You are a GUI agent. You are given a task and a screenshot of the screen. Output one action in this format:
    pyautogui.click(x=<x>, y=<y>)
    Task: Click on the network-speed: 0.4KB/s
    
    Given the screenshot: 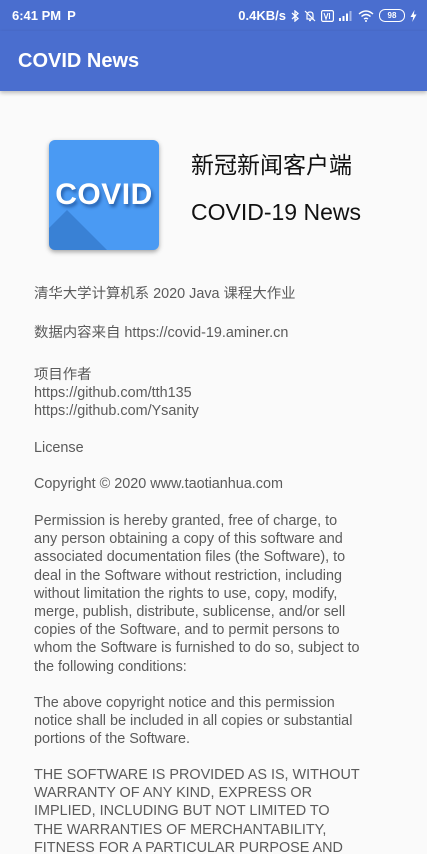 What is the action you would take?
    pyautogui.click(x=262, y=15)
    